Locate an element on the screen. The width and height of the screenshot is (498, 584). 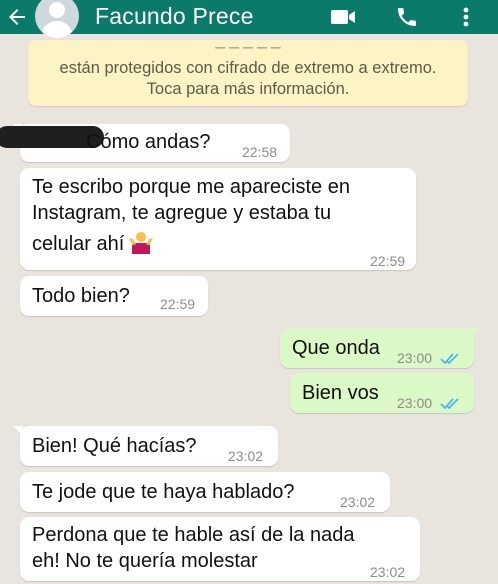
back-arrow-icon is located at coordinates (17, 17).